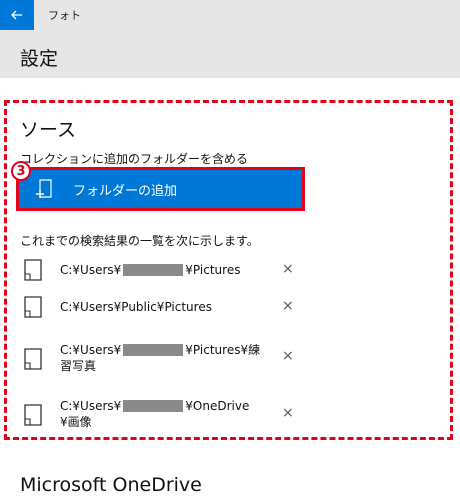 The width and height of the screenshot is (460, 503). I want to click on sources-subtitle: コレクションに追加のフォルダーを含める, so click(134, 159).